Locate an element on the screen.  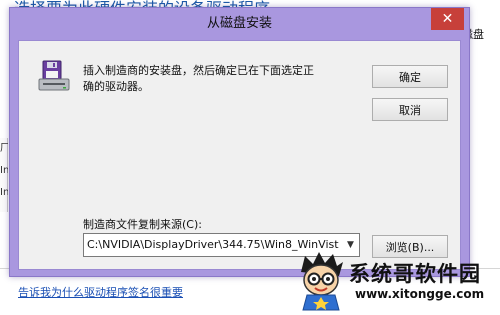
manufacturer-list: 厂 In In is located at coordinates (4, 175).